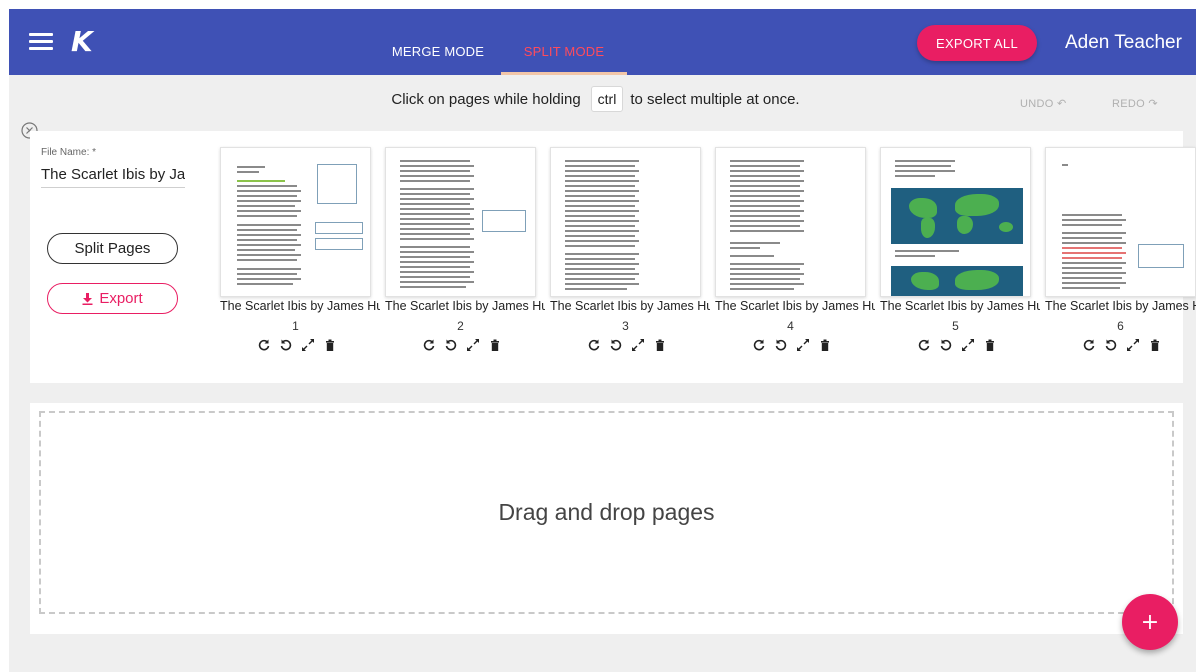 This screenshot has height=672, width=1196. Describe the element at coordinates (121, 298) in the screenshot. I see `export-label: Export` at that location.